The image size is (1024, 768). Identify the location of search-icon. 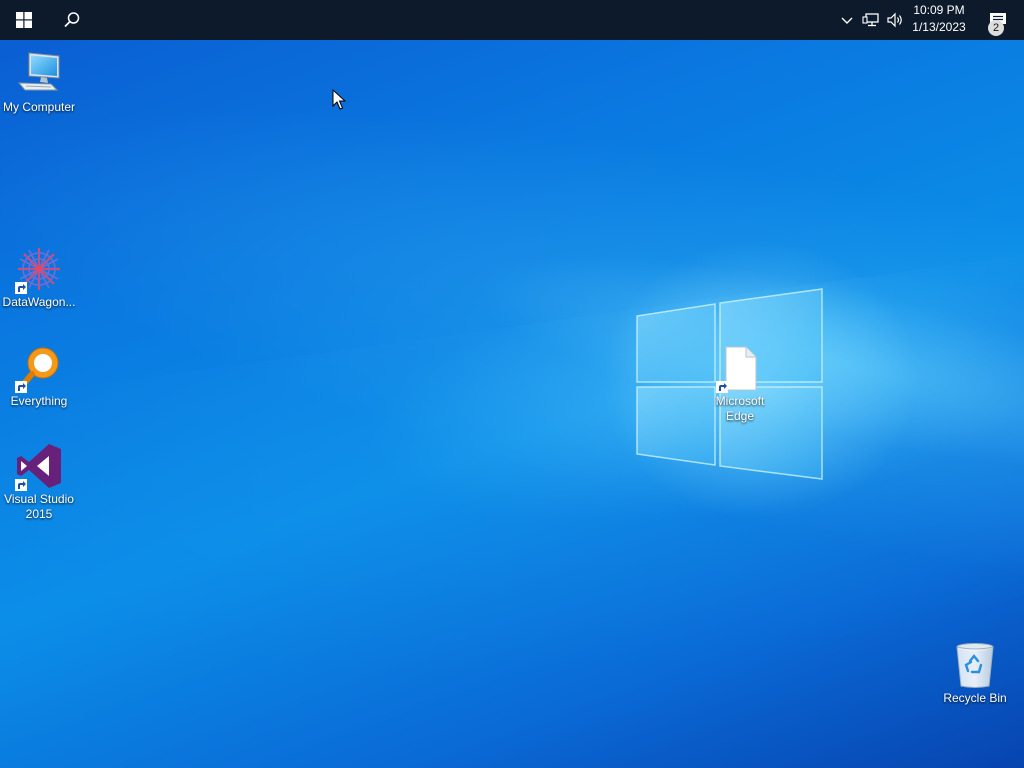
(72, 20).